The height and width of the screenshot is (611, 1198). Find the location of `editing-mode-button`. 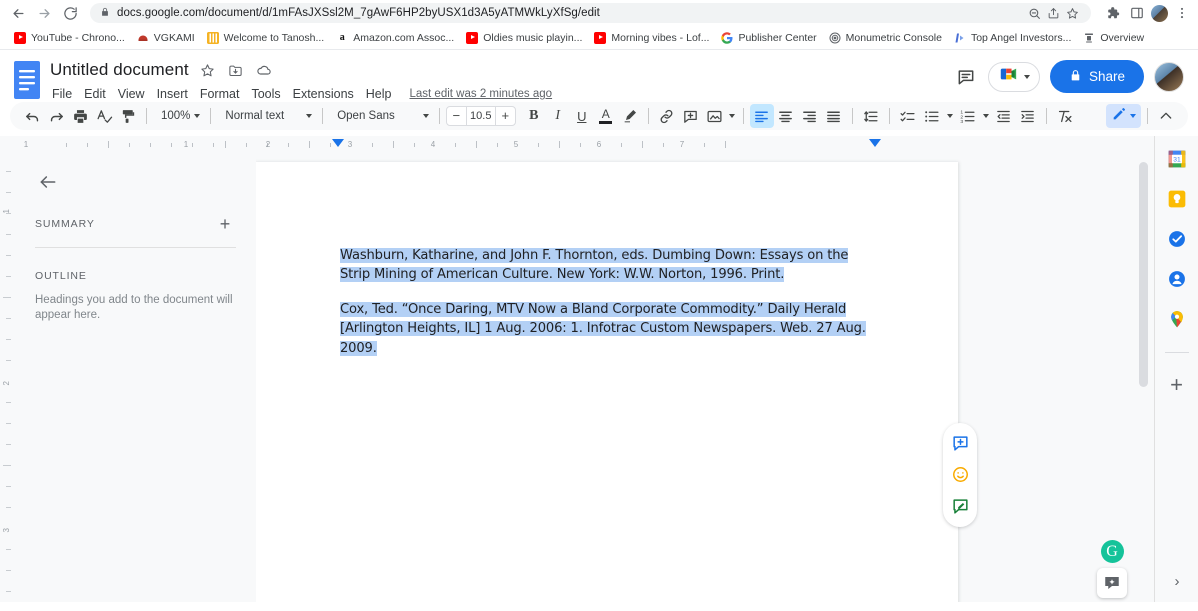

editing-mode-button is located at coordinates (1123, 116).